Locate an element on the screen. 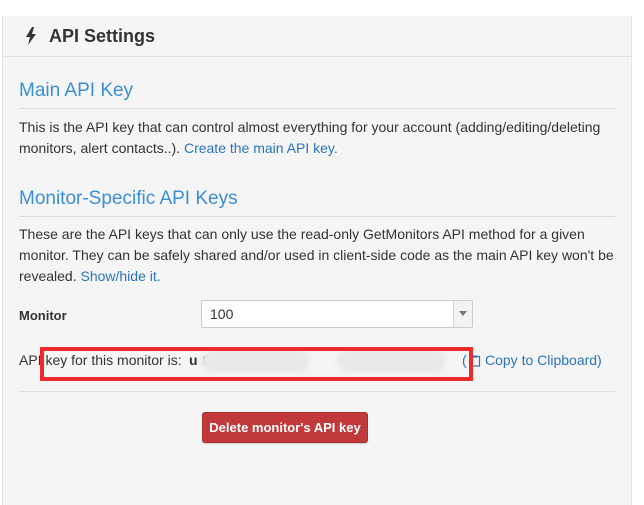 This screenshot has height=505, width=644. monitor-api-keys-heading: Monitor-Specific API Keys is located at coordinates (317, 202).